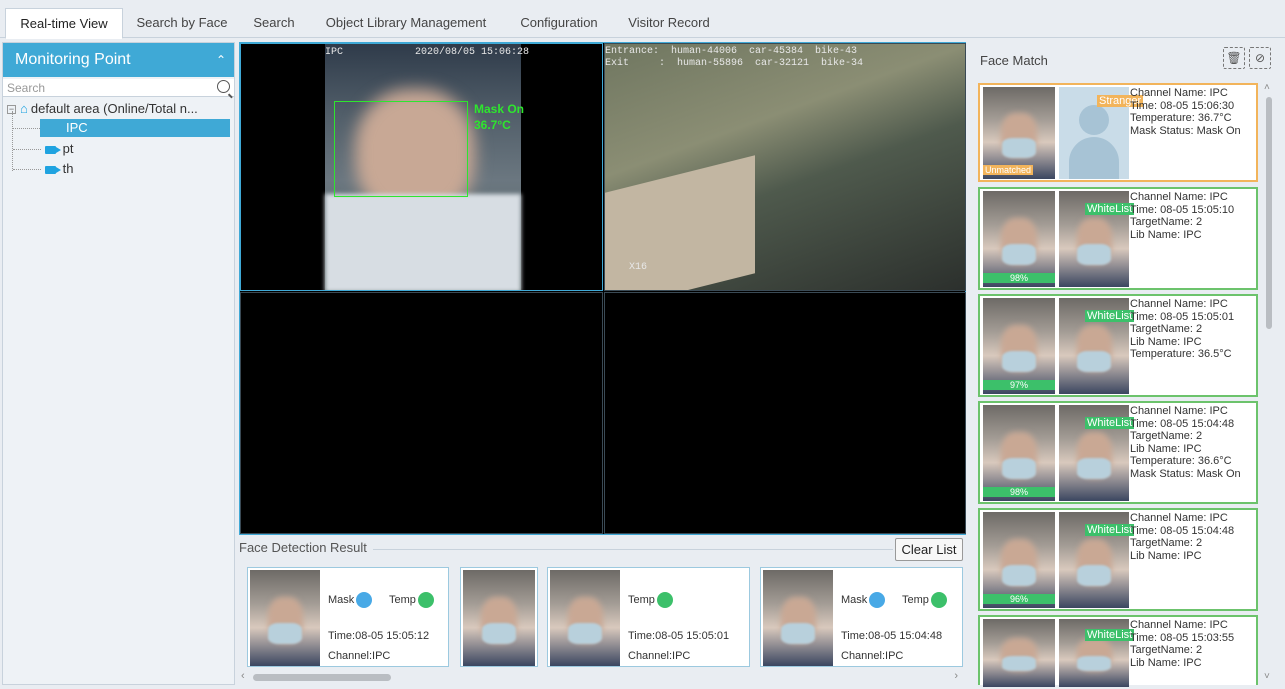 The width and height of the screenshot is (1285, 689). I want to click on search-input: Search, so click(118, 88).